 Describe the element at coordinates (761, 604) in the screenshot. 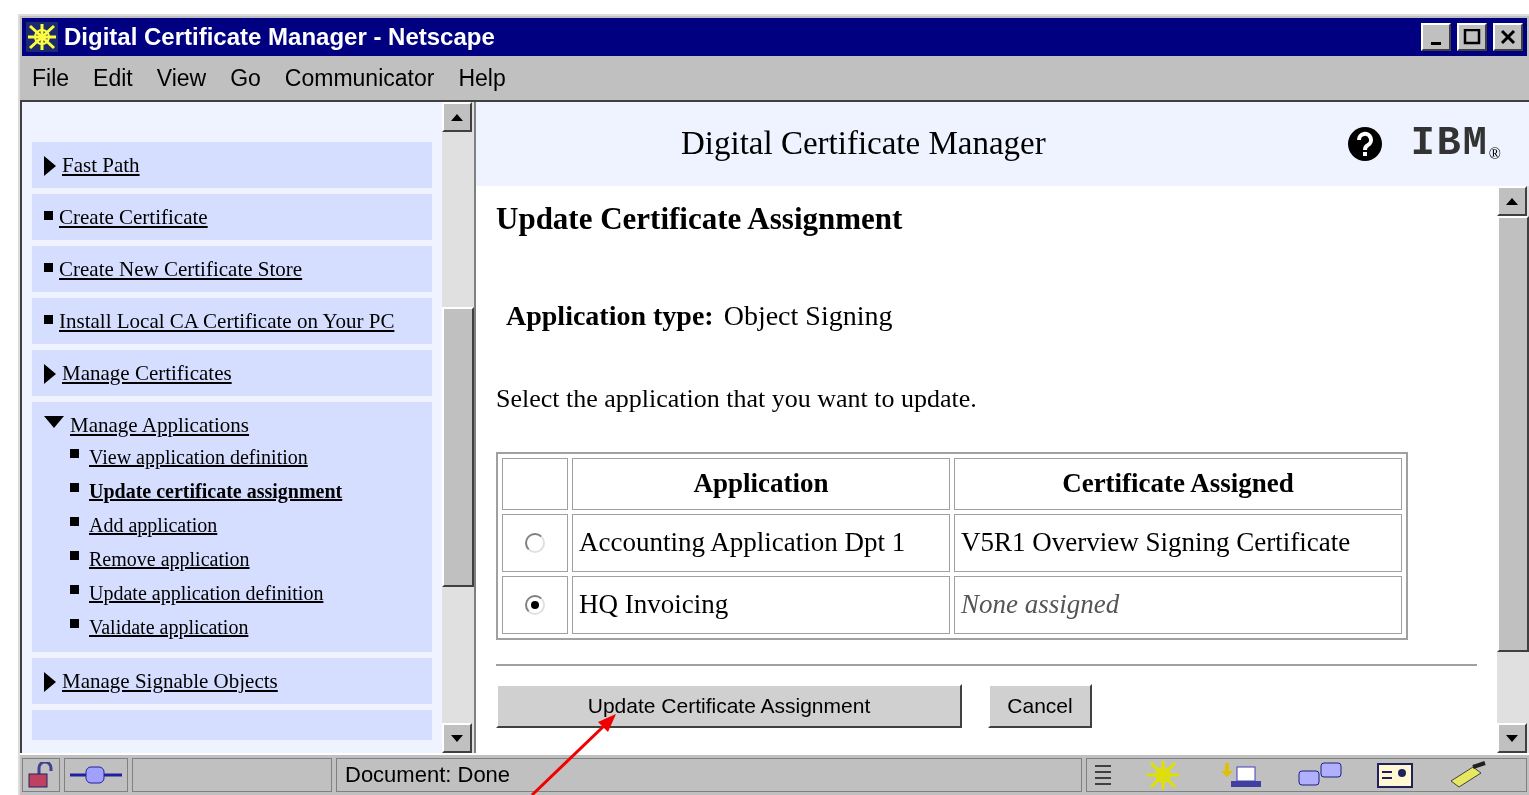

I see `table-cell: HQ Invoicing` at that location.